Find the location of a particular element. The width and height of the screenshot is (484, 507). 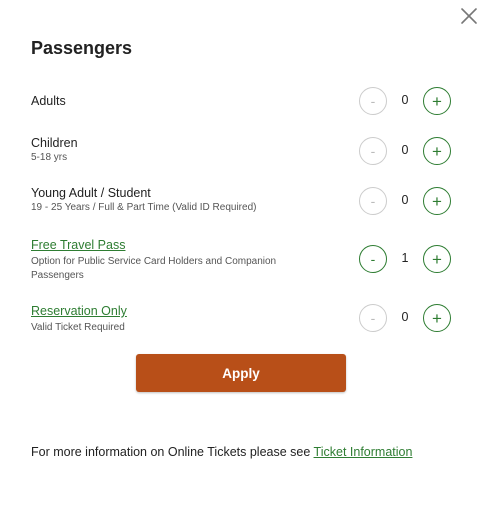

adults-count: 0 is located at coordinates (405, 100).